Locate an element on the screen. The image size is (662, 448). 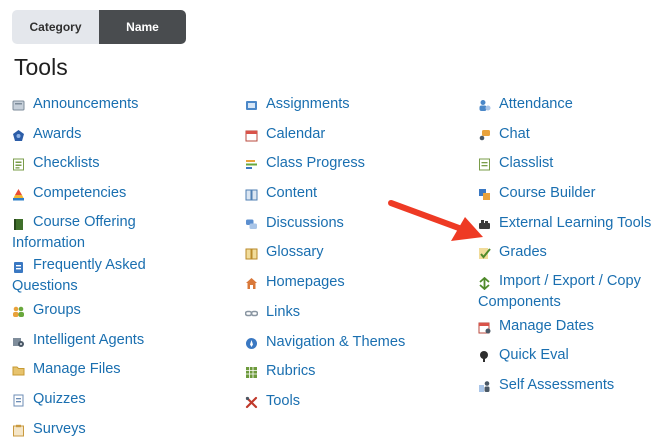
tool-link-grades: Grades is located at coordinates (570, 257).